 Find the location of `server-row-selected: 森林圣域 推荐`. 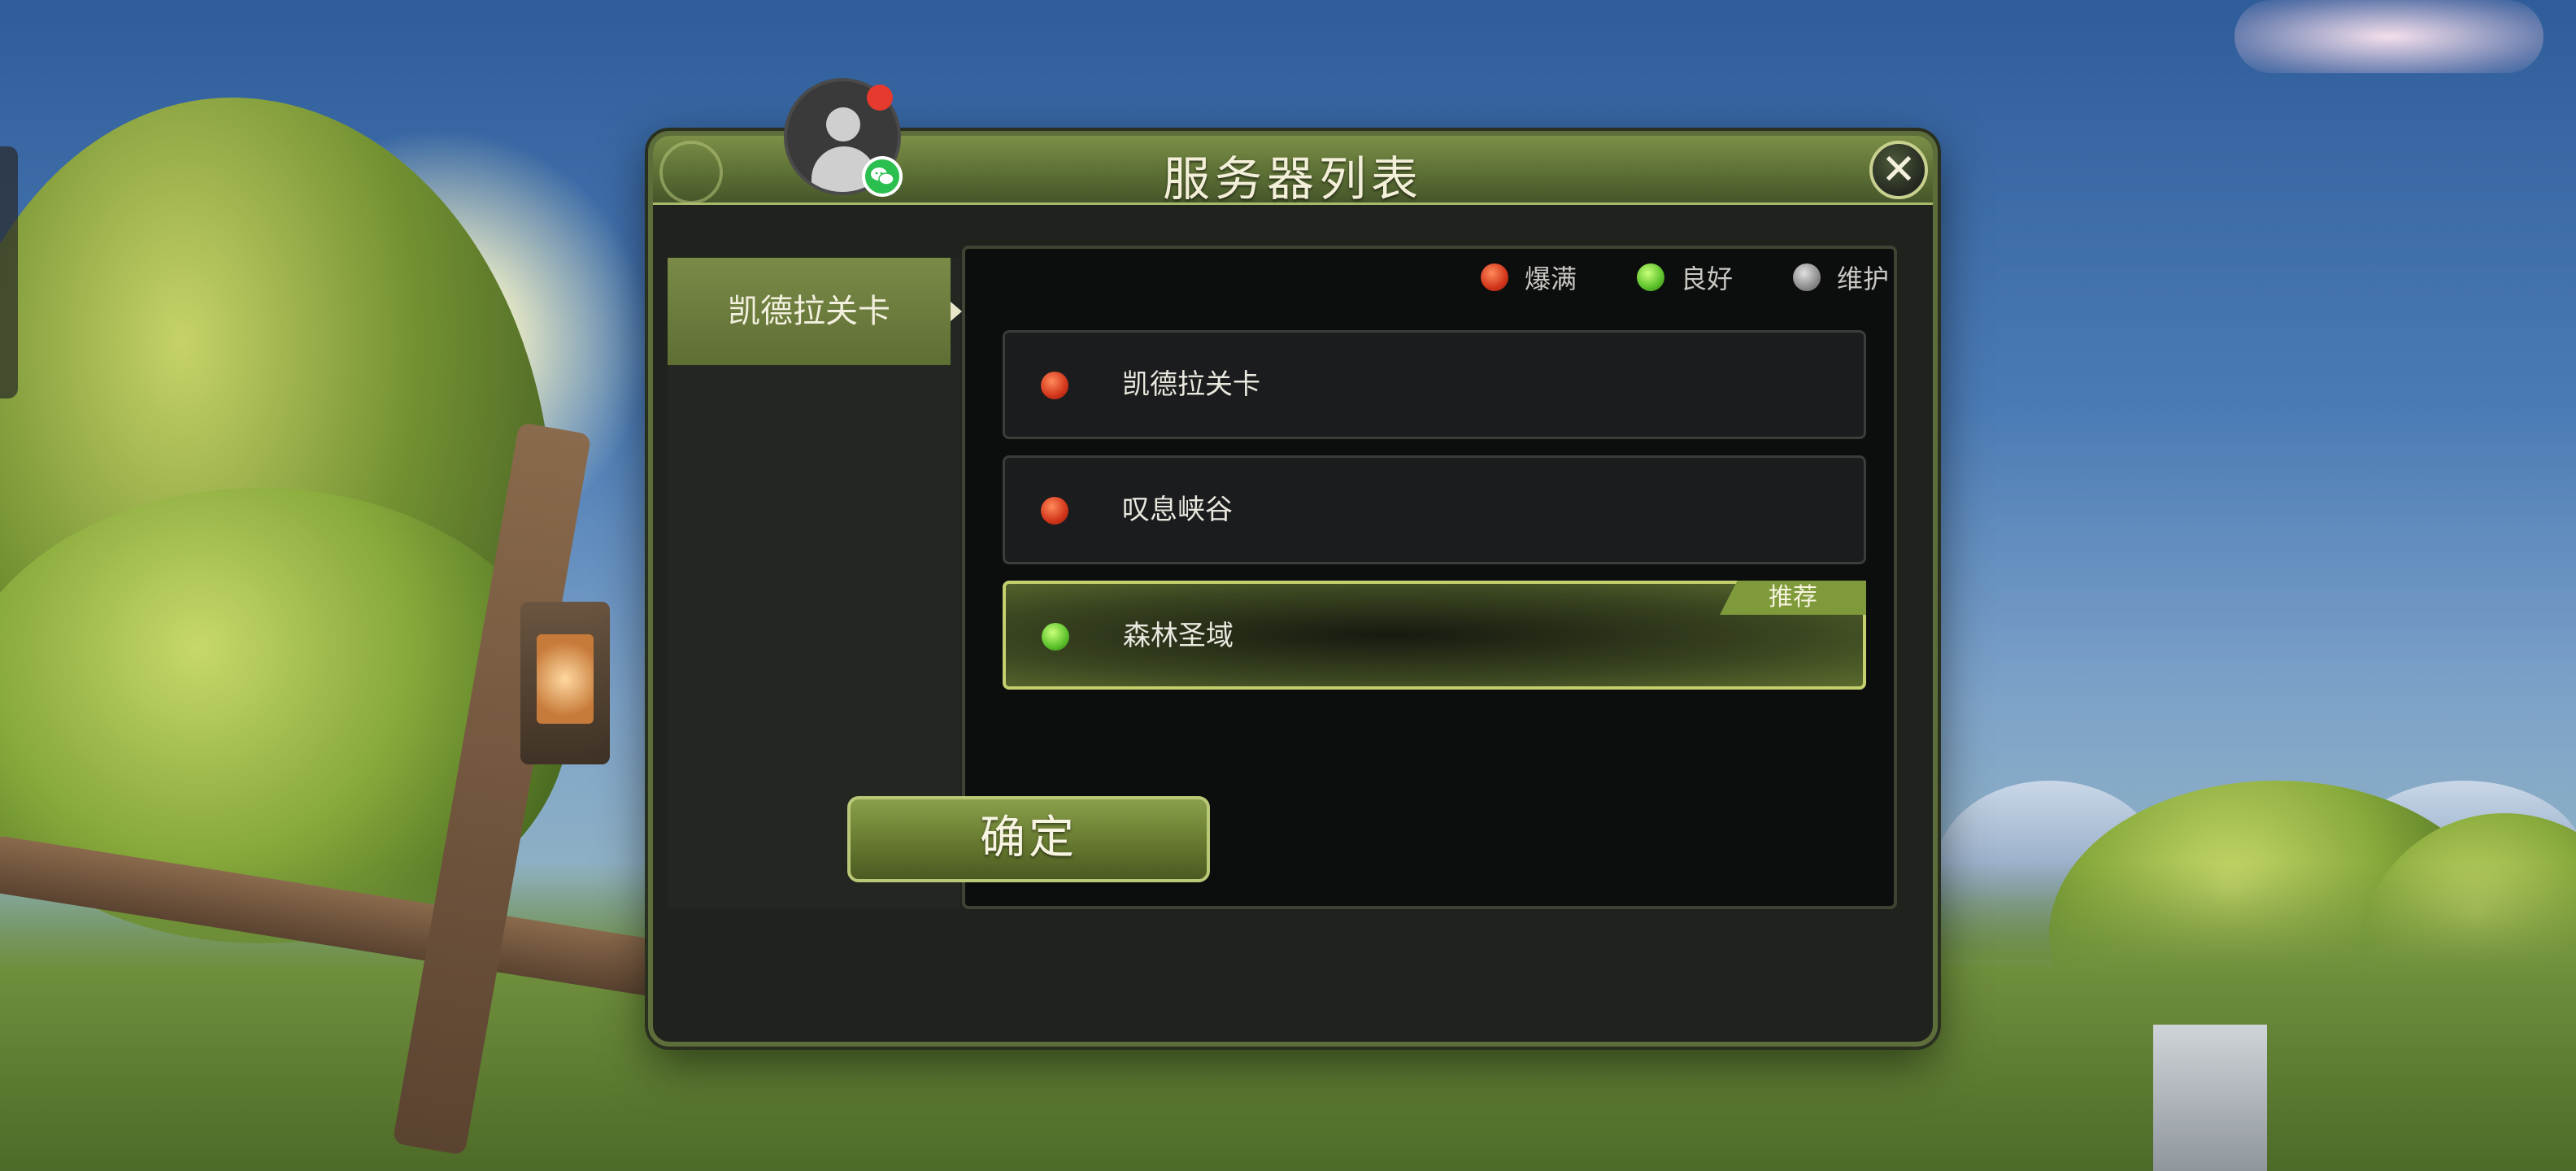

server-row-selected: 森林圣域 推荐 is located at coordinates (1434, 636).